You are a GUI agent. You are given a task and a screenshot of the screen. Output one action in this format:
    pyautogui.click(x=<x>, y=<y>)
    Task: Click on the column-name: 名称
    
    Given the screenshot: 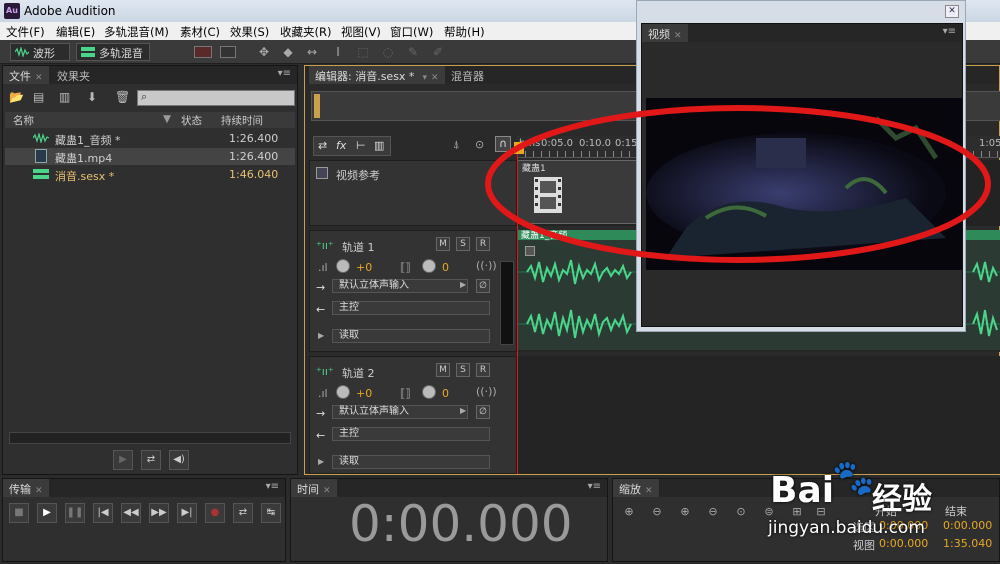 What is the action you would take?
    pyautogui.click(x=23, y=120)
    